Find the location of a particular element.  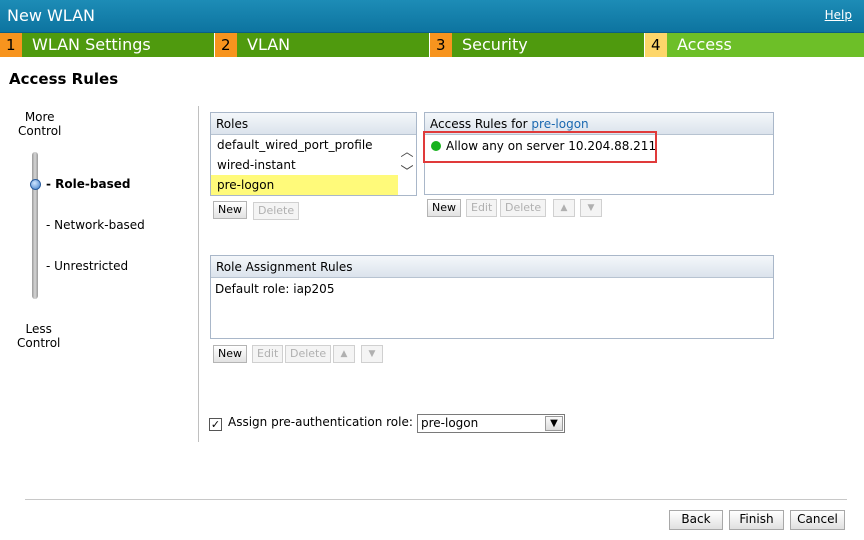

level-role-based: - Role-based is located at coordinates (88, 184).